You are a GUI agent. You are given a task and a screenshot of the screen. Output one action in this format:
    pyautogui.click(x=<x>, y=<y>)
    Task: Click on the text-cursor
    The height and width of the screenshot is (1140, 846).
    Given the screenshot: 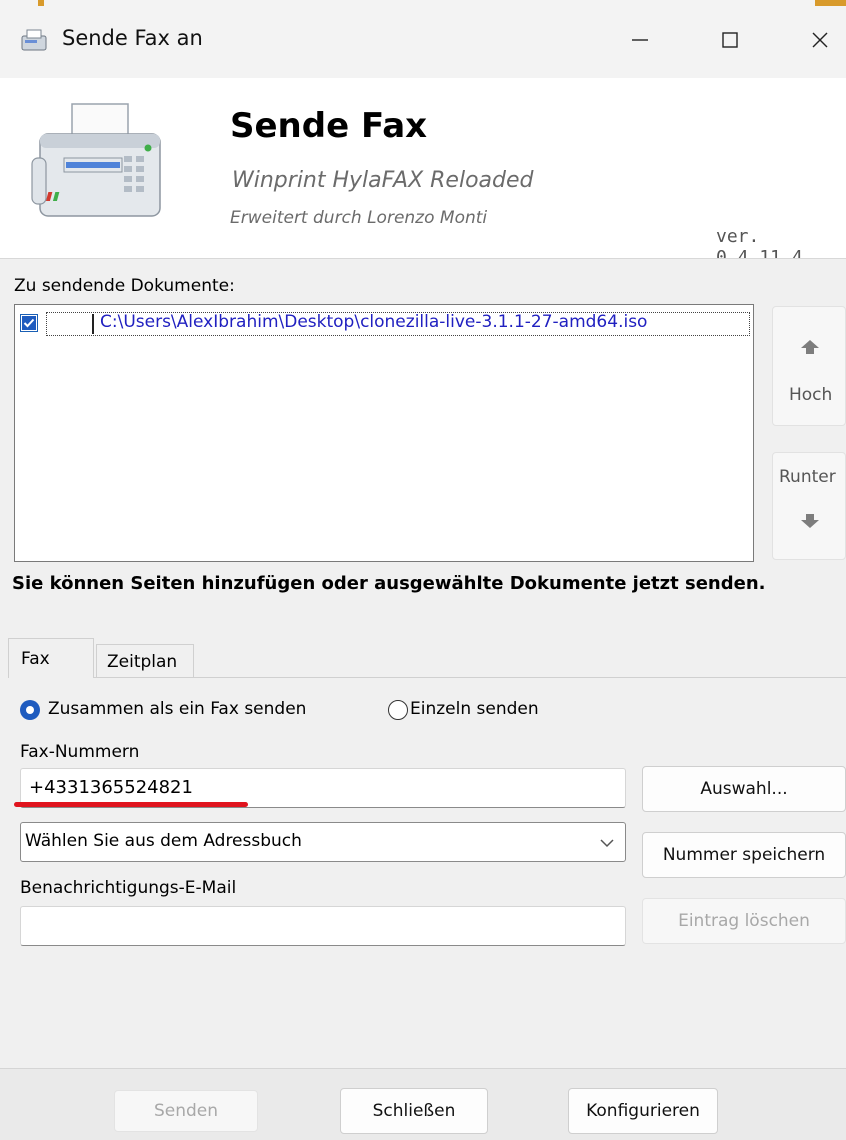 What is the action you would take?
    pyautogui.click(x=93, y=324)
    